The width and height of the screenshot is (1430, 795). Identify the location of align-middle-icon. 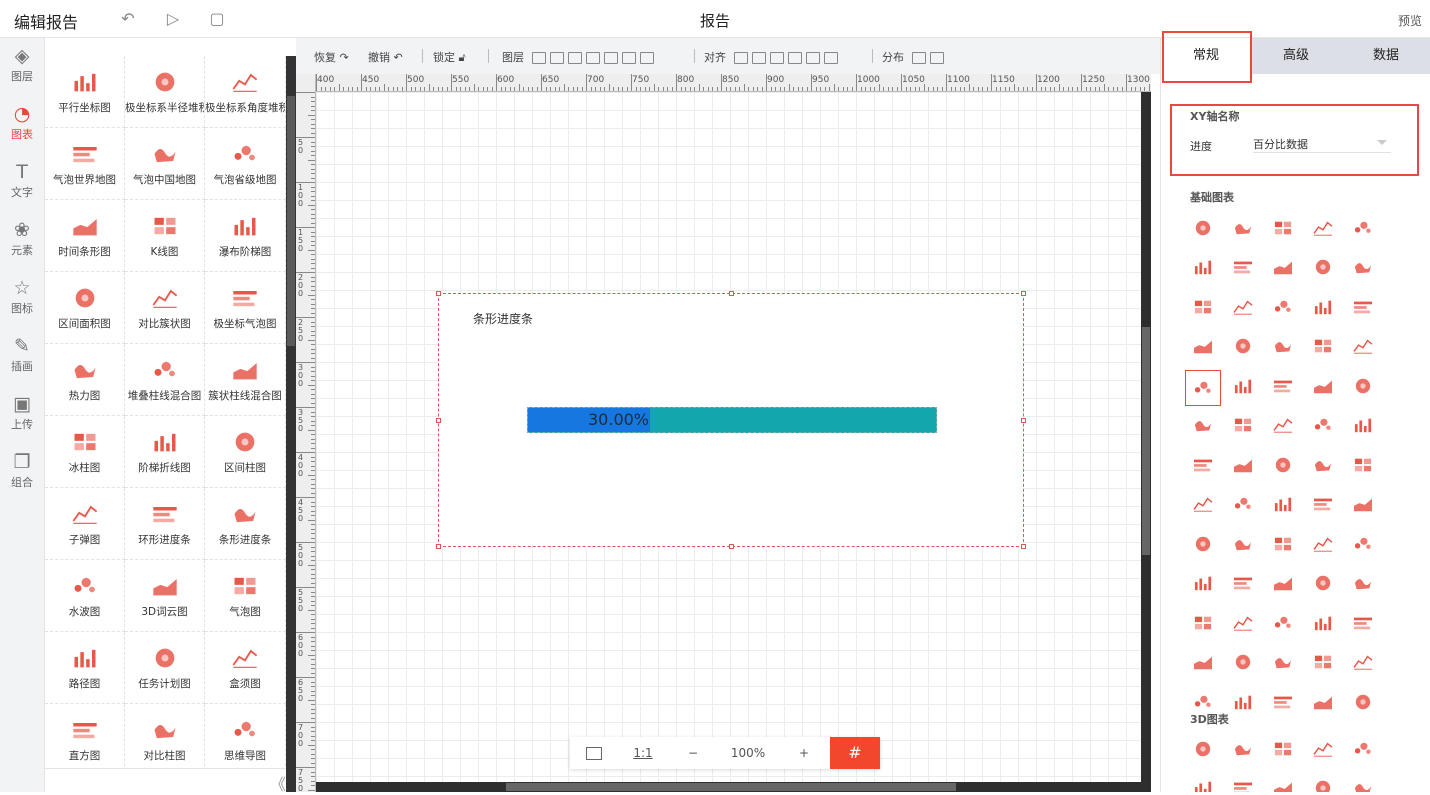
(795, 58).